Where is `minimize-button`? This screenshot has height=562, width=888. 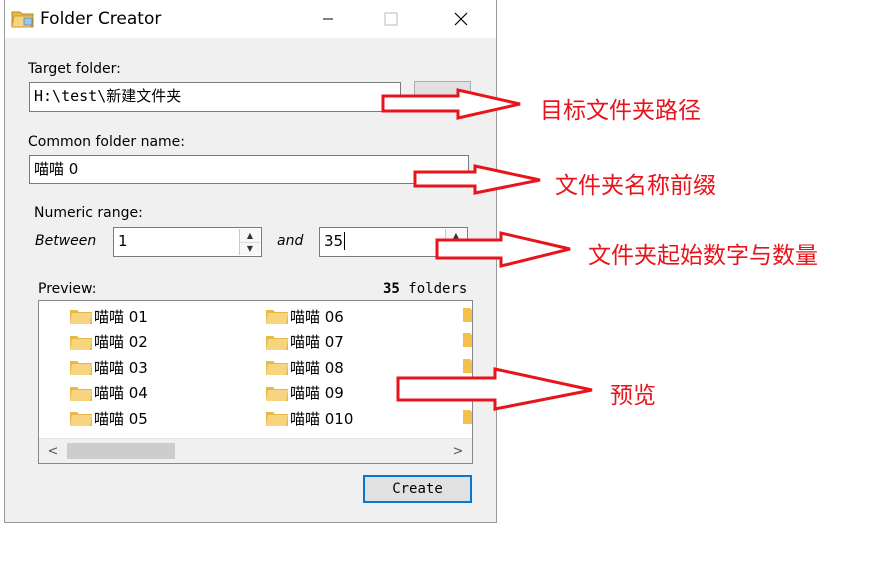
minimize-button is located at coordinates (328, 19).